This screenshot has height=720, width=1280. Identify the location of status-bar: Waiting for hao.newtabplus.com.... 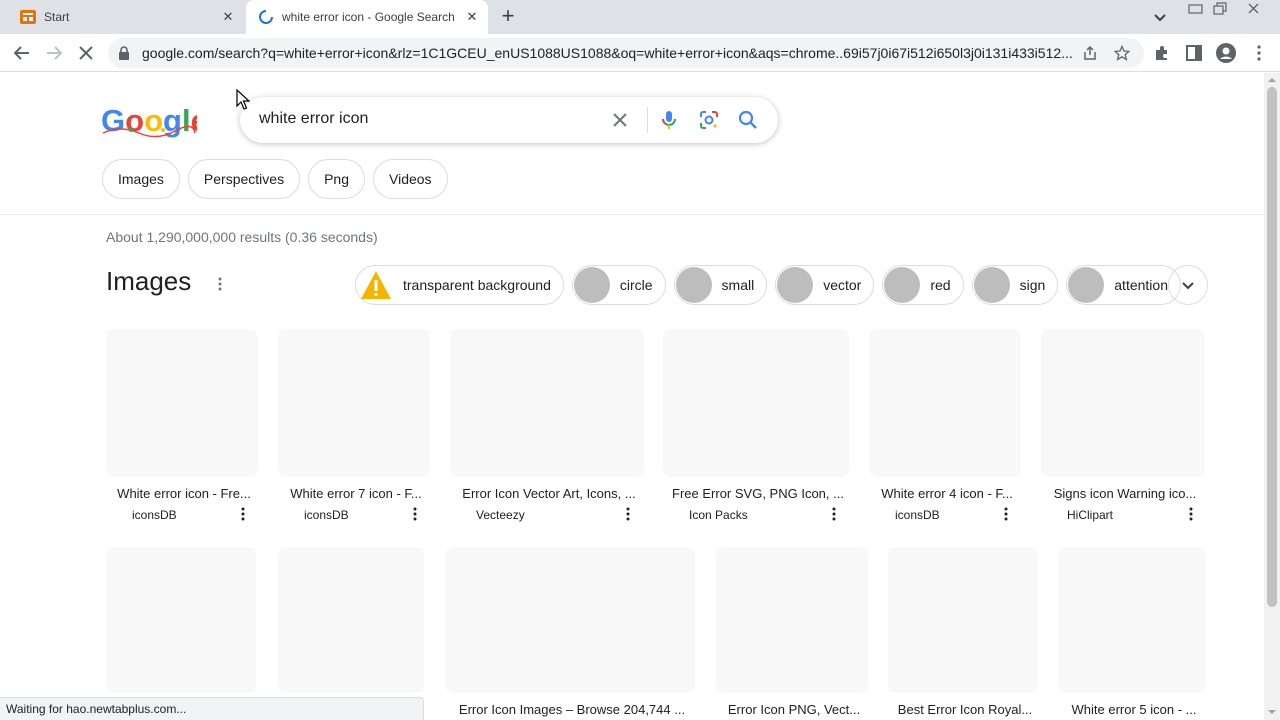
(212, 708).